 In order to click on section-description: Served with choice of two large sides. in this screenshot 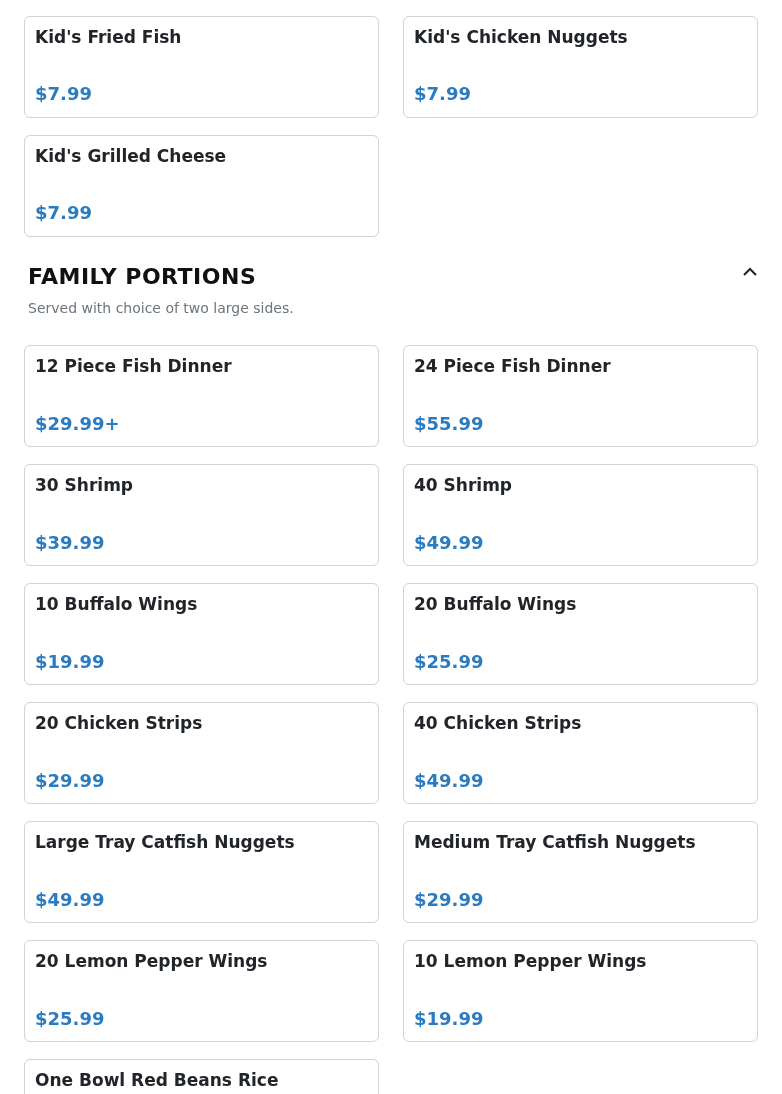, I will do `click(161, 309)`.